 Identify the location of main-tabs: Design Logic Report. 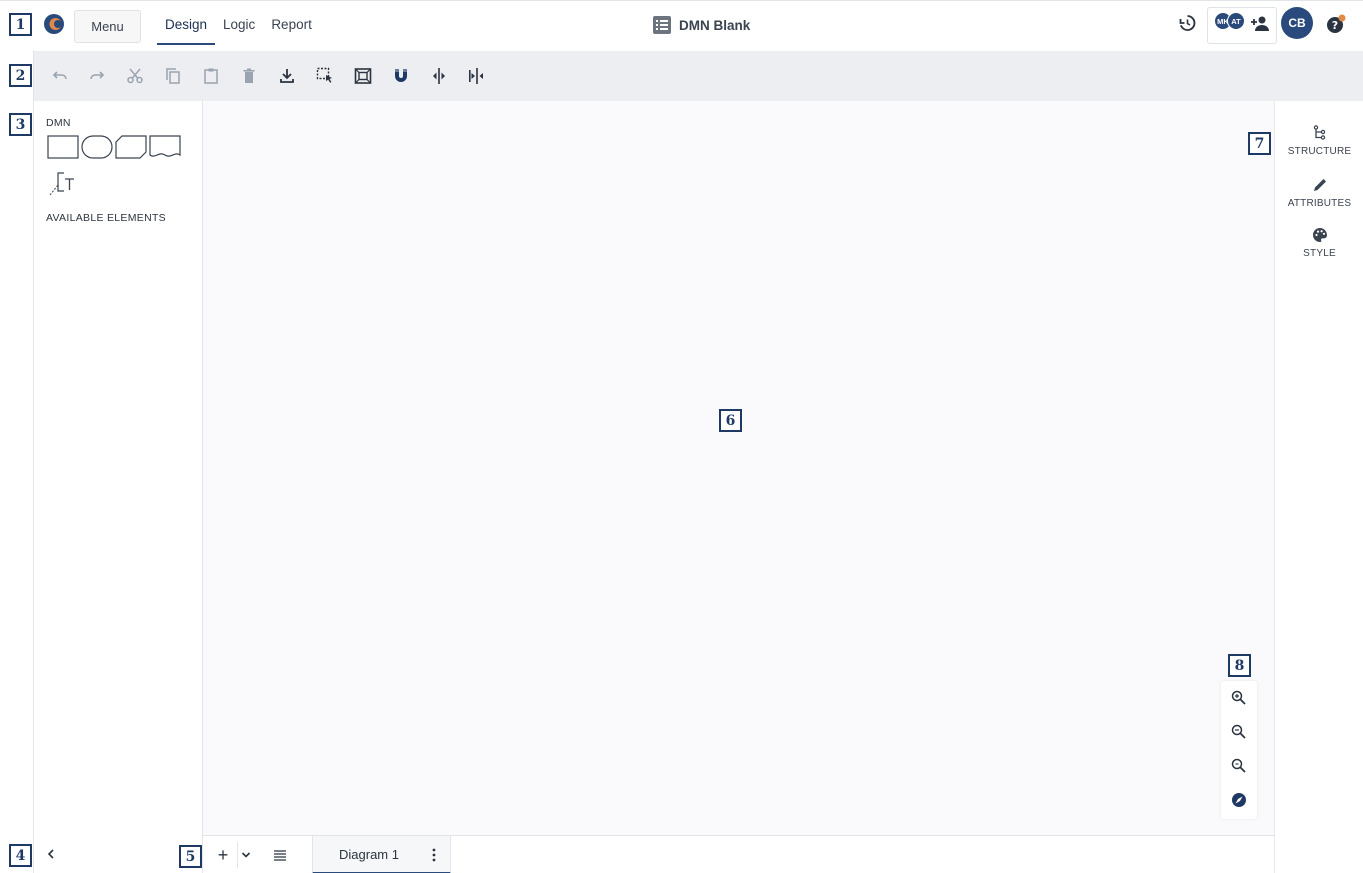
(238, 23).